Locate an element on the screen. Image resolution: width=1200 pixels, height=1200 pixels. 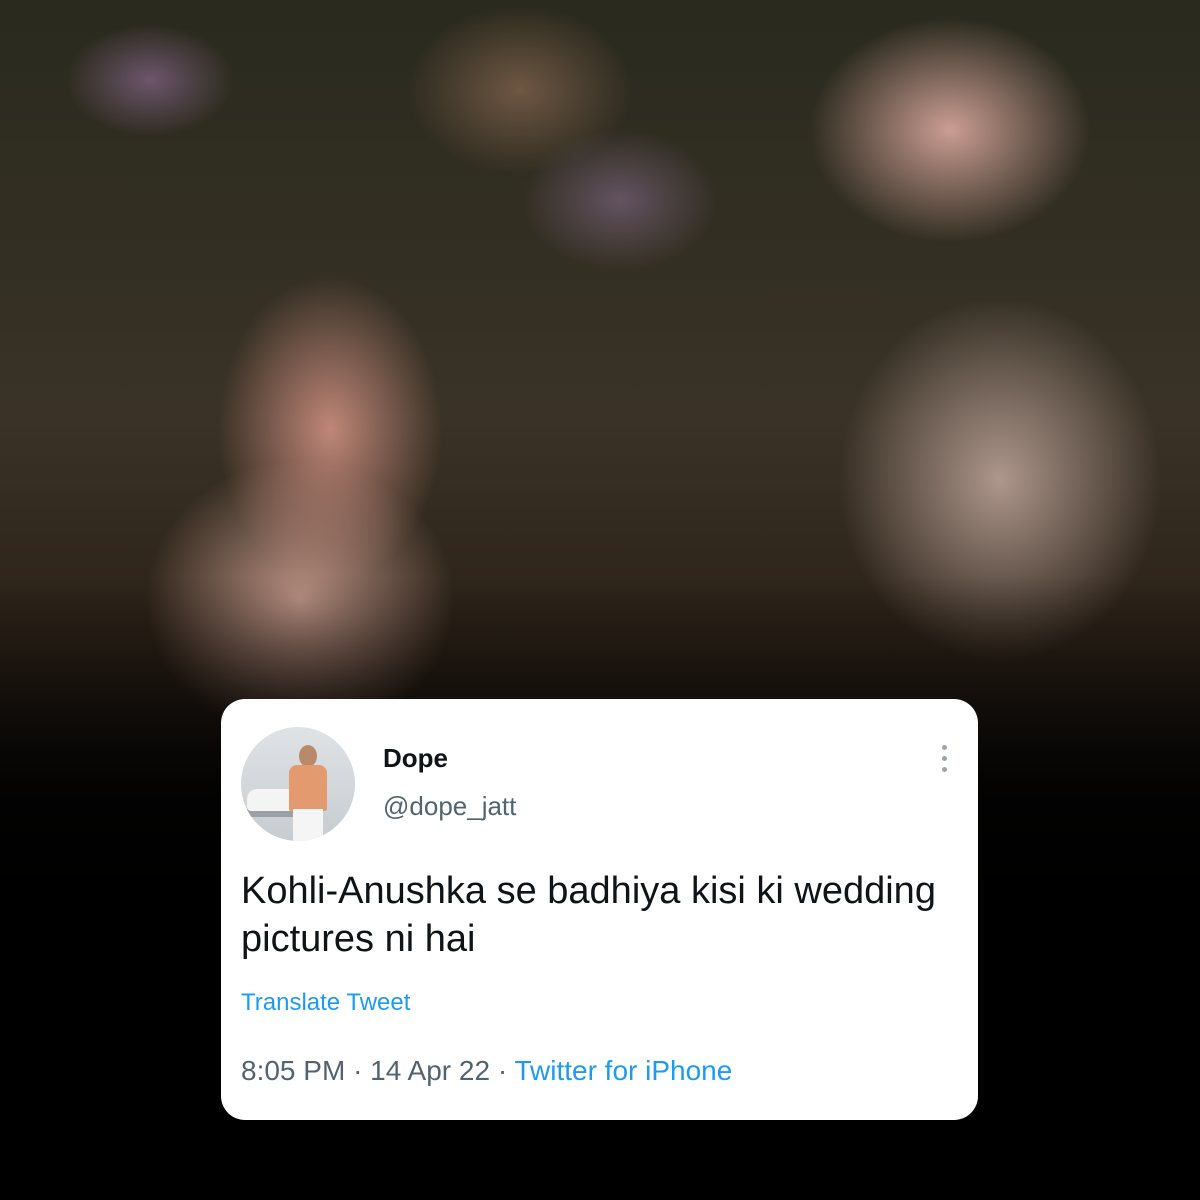
translate-tweet-link: Translate Tweet is located at coordinates (325, 1003).